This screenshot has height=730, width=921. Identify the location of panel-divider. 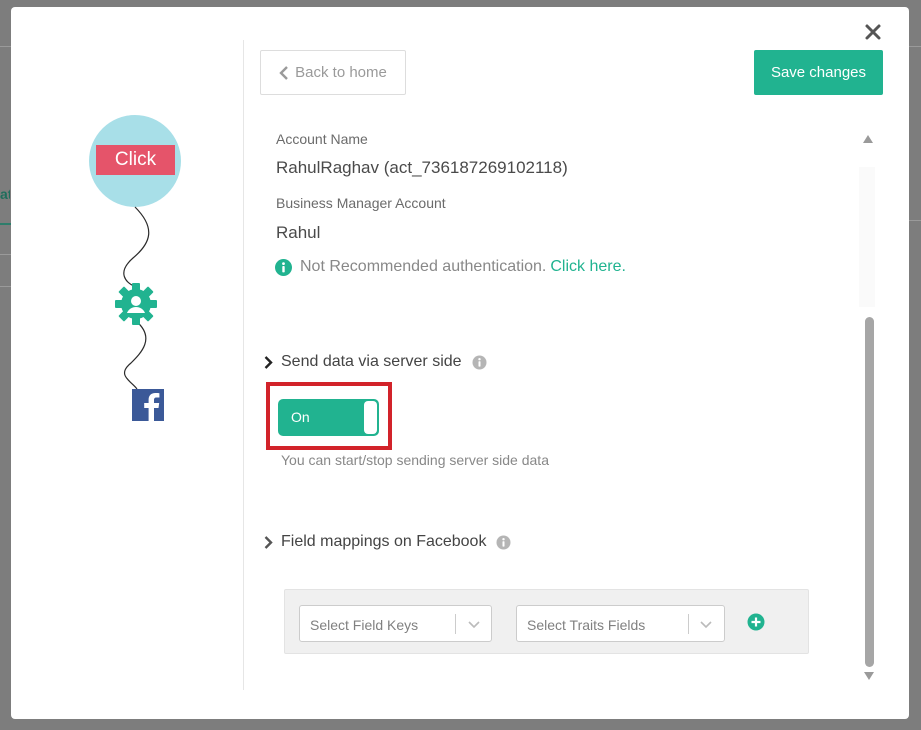
(243, 365).